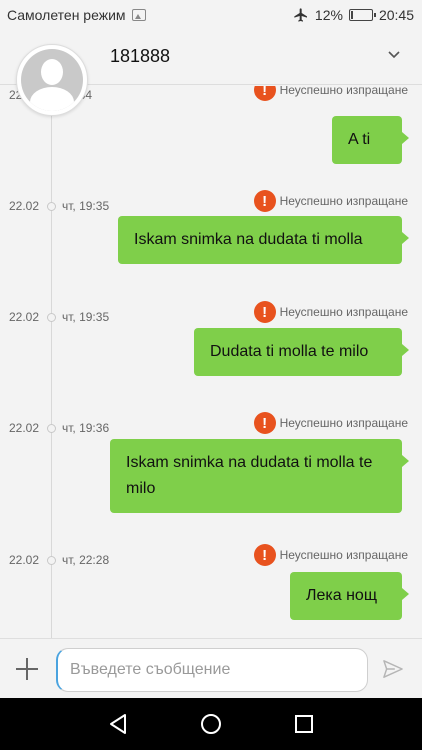  What do you see at coordinates (211, 15) in the screenshot?
I see `status-bar: Самолетен режим 12% 20:45` at bounding box center [211, 15].